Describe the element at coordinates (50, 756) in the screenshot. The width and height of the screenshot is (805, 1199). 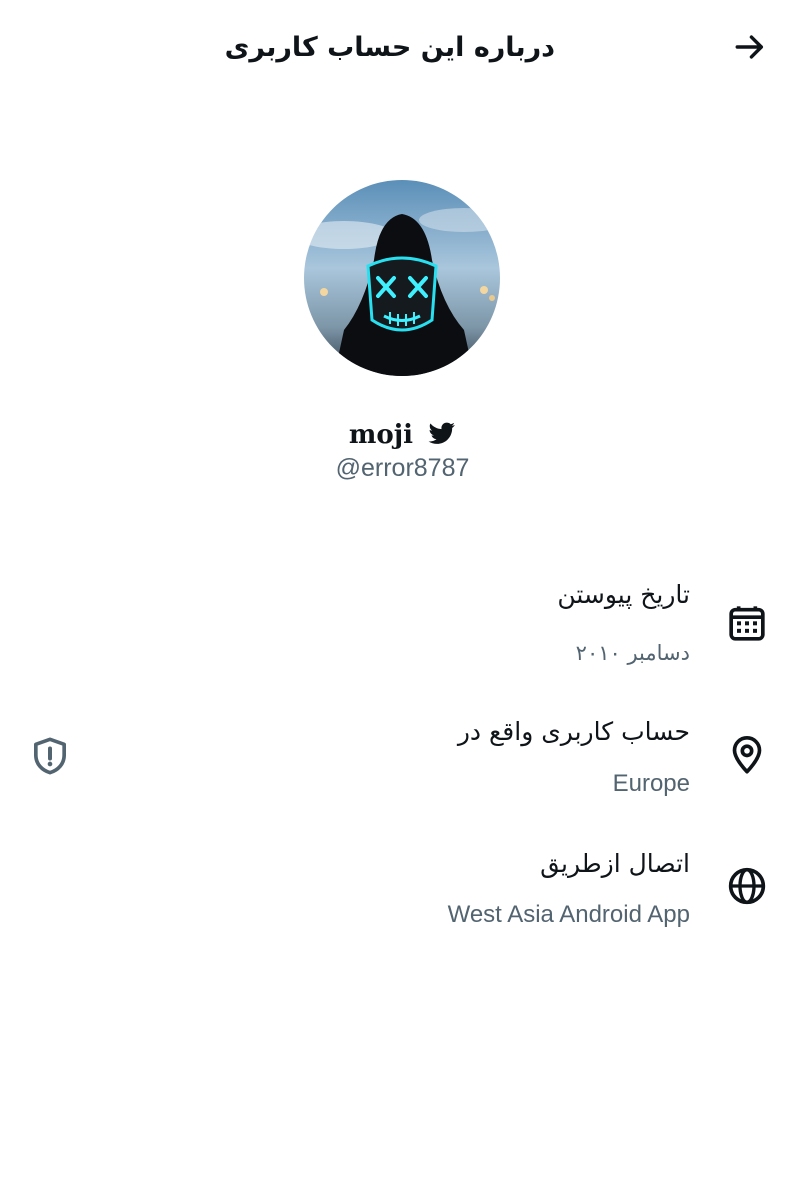
I see `shield-alert-icon` at that location.